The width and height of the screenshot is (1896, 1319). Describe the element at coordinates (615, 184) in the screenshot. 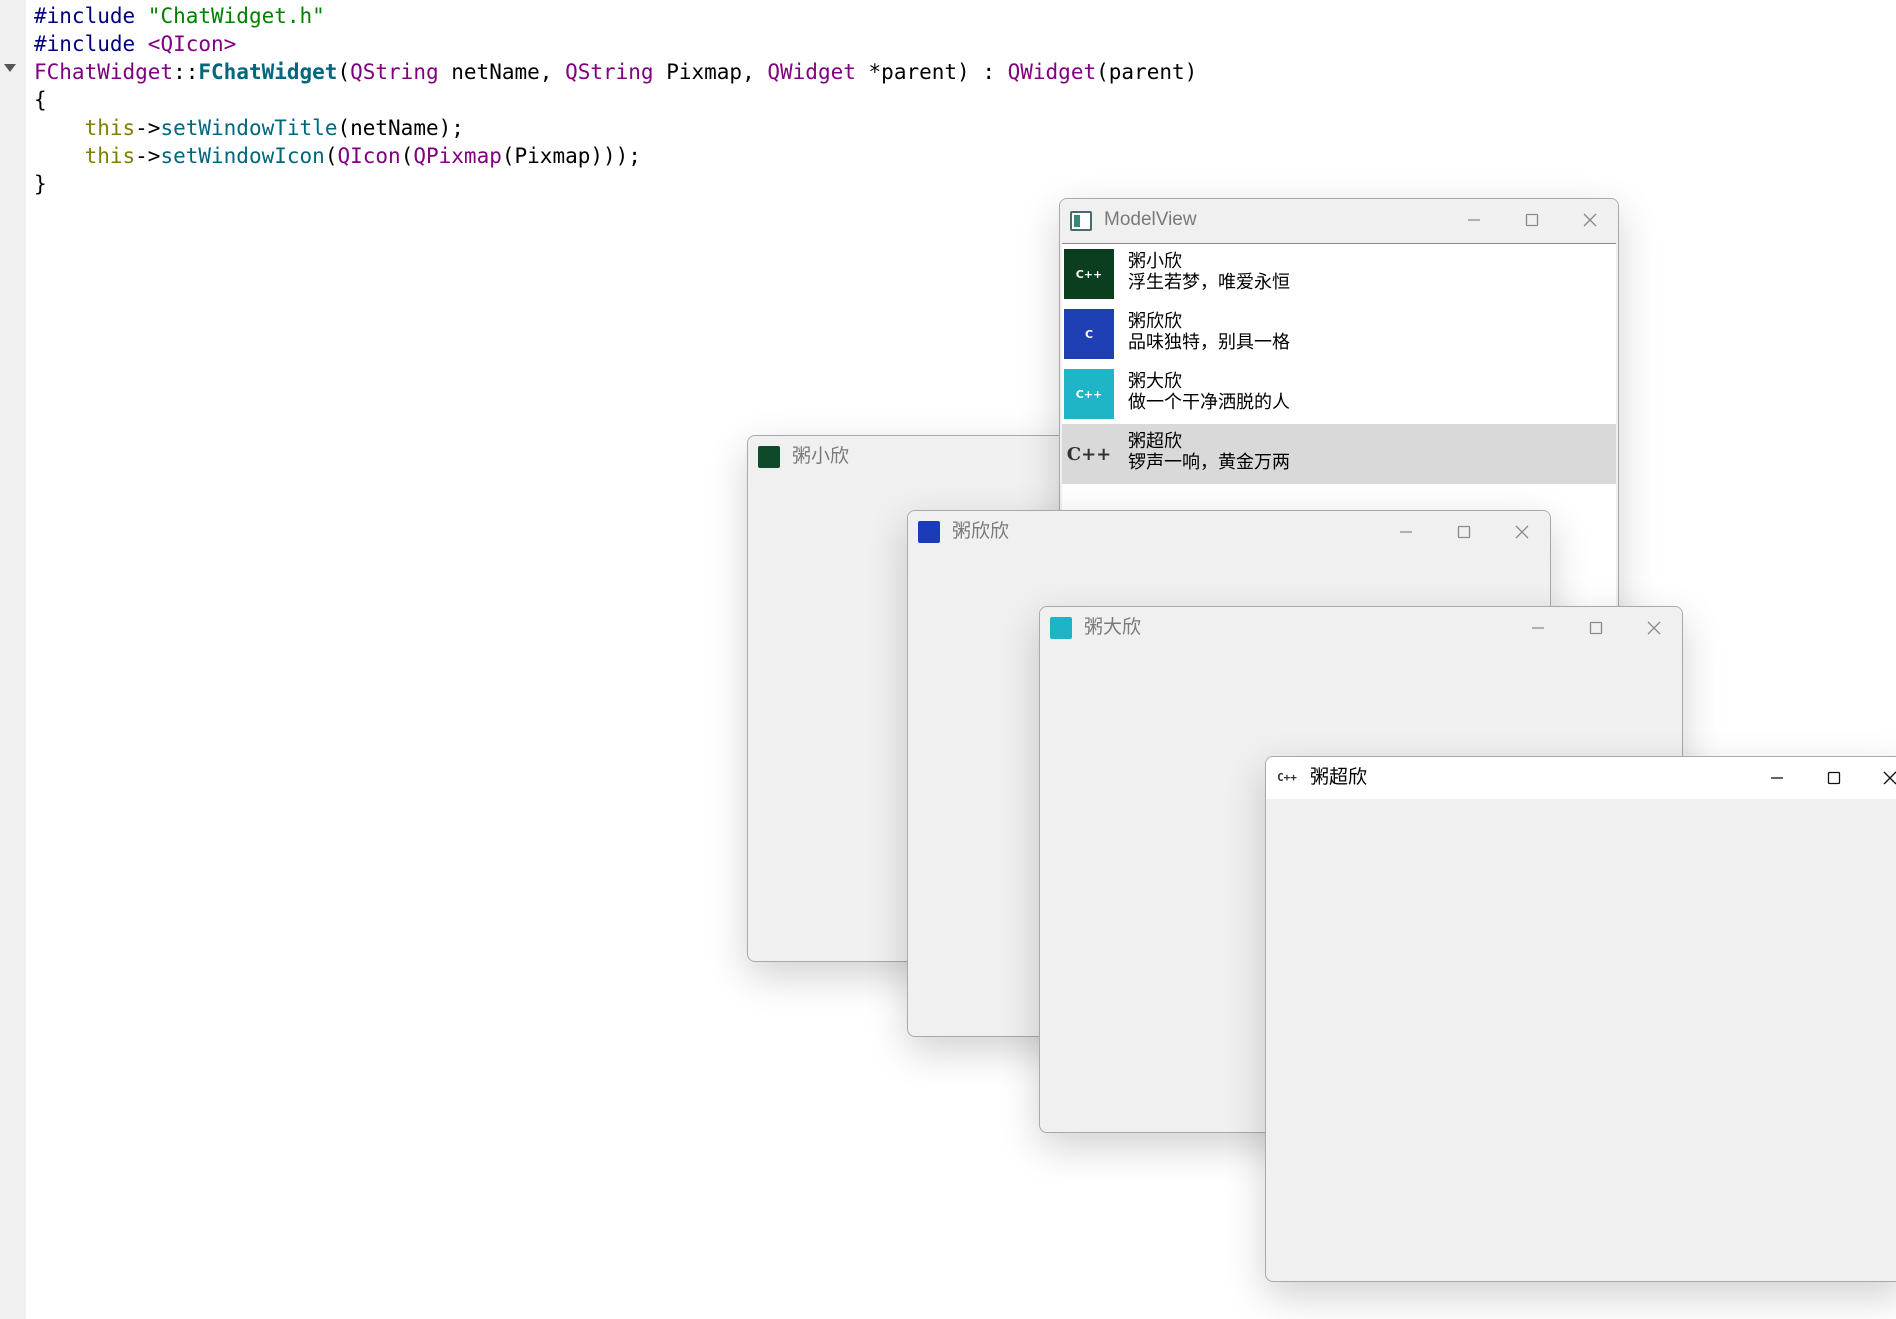

I see `code-line: }` at that location.